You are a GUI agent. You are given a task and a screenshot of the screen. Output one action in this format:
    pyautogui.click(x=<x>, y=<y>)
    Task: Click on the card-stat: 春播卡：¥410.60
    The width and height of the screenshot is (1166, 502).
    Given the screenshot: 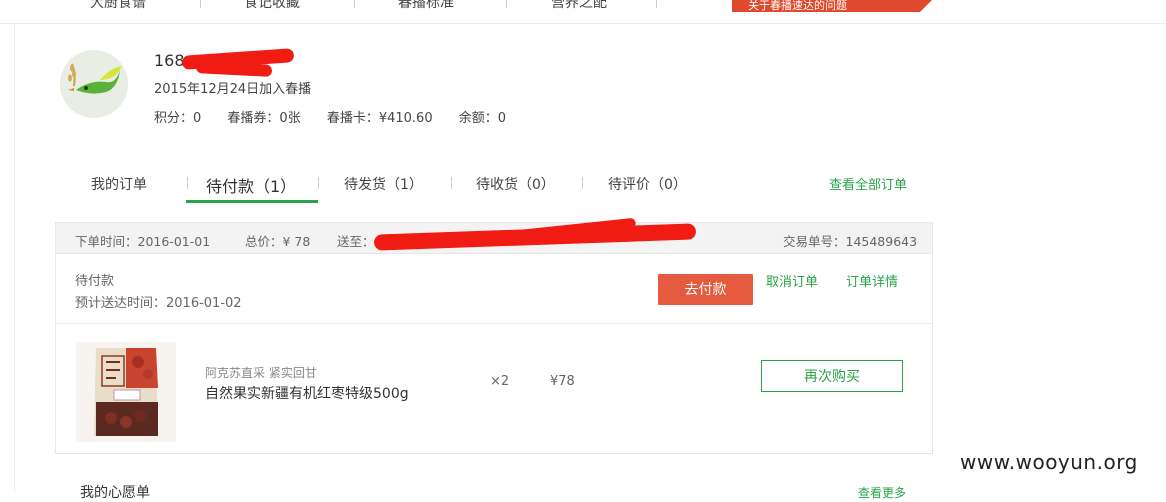 What is the action you would take?
    pyautogui.click(x=380, y=118)
    